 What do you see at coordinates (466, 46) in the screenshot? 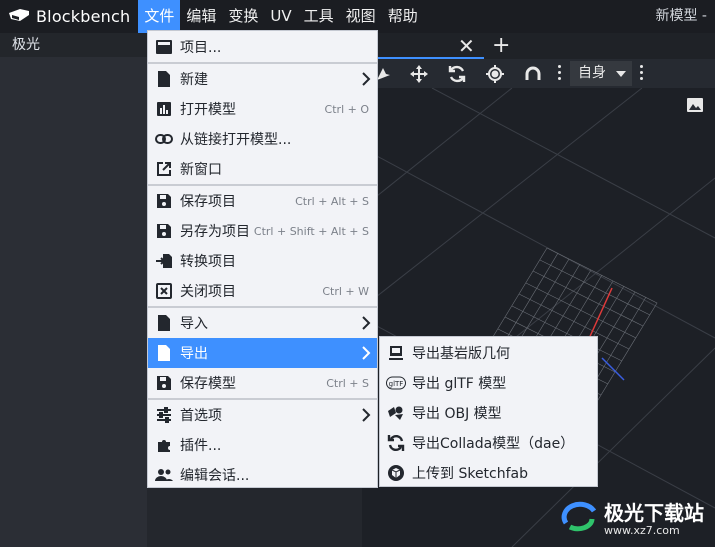
I see `close-tab-icon: ✕` at bounding box center [466, 46].